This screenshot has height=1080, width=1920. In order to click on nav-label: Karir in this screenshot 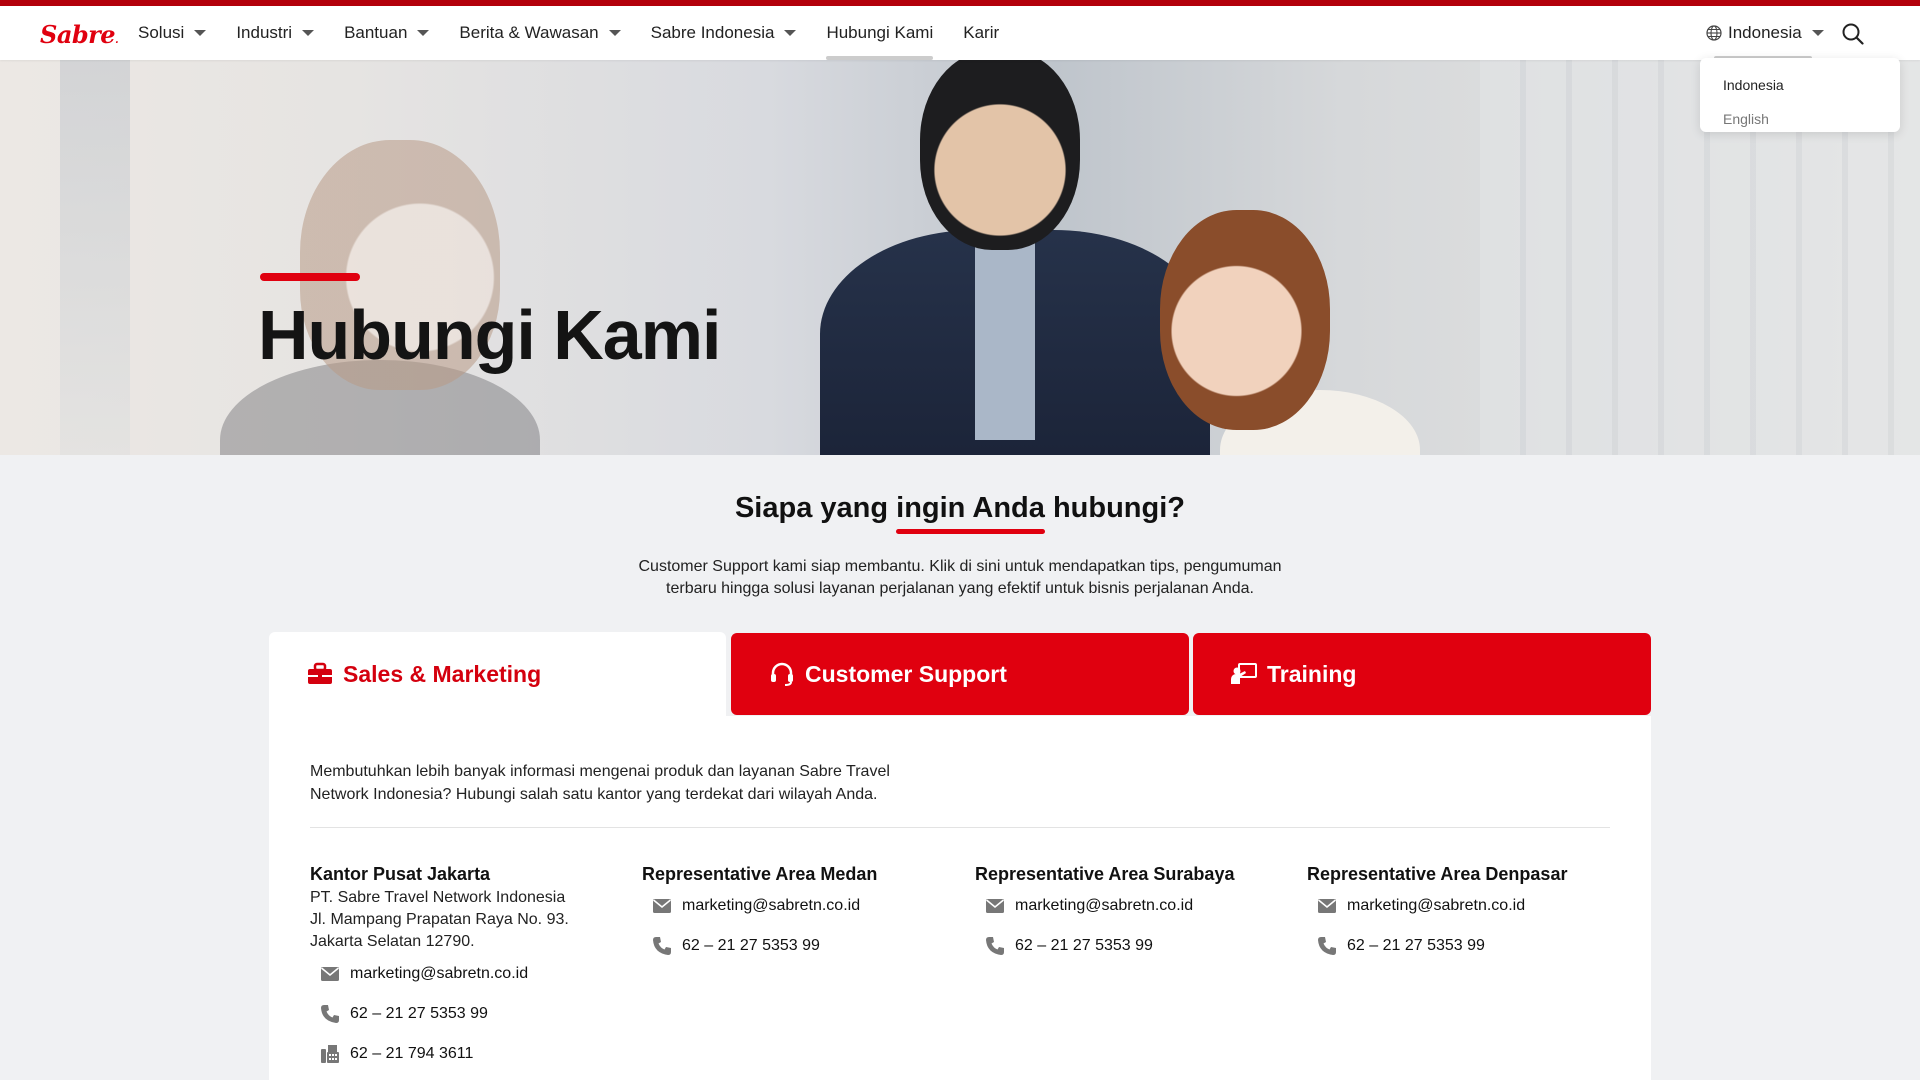, I will do `click(981, 32)`.